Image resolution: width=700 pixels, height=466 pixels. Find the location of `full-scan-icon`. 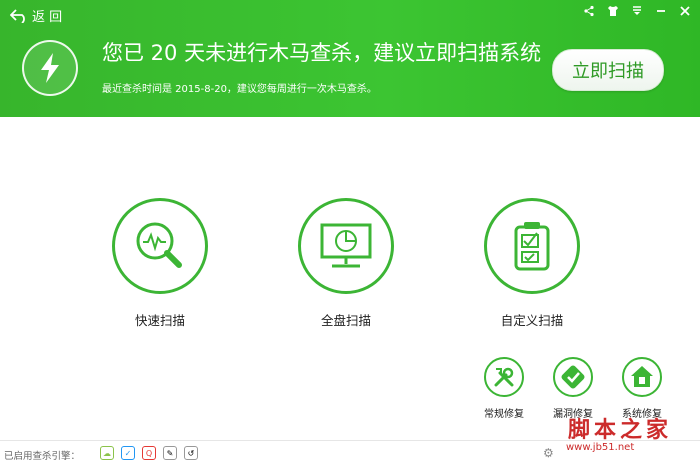

full-scan-icon is located at coordinates (346, 245).